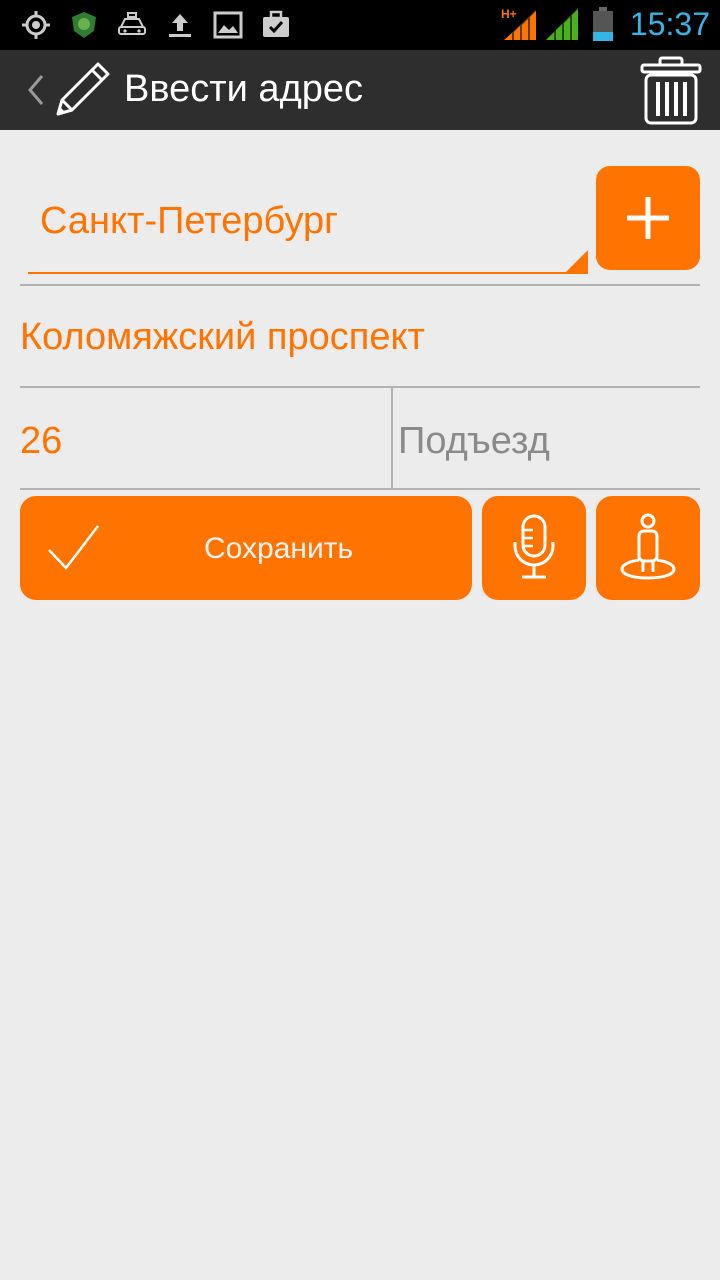 This screenshot has width=720, height=1280. Describe the element at coordinates (35, 90) in the screenshot. I see `back-chevron-icon` at that location.